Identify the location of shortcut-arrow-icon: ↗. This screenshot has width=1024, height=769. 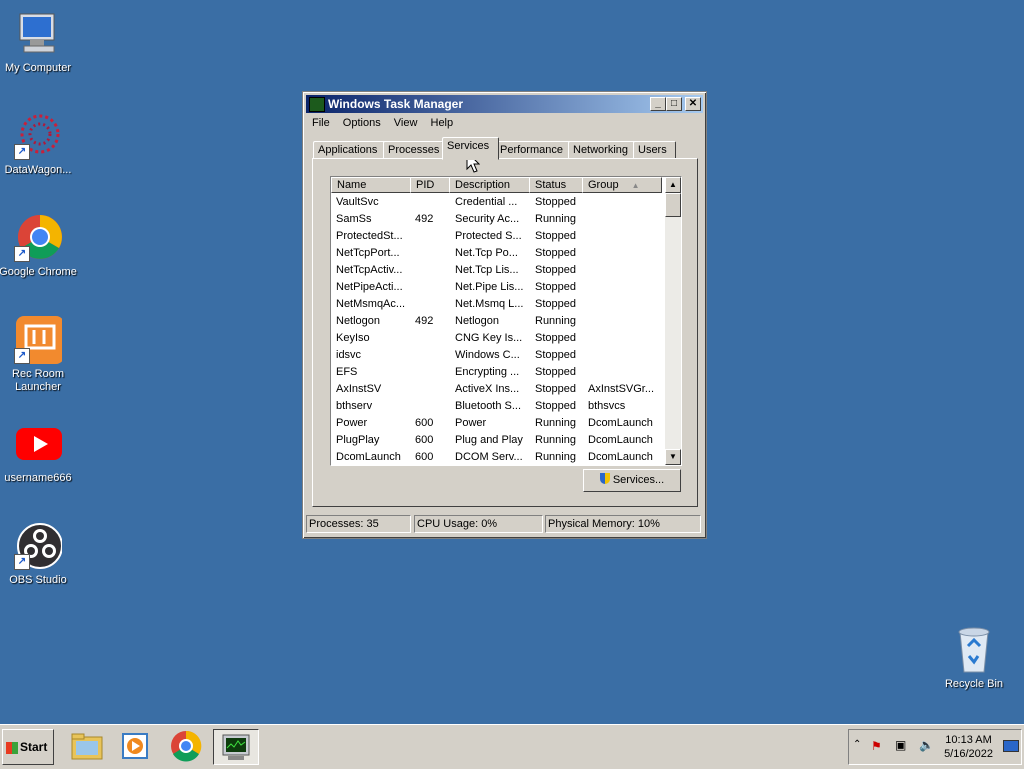
(22, 254).